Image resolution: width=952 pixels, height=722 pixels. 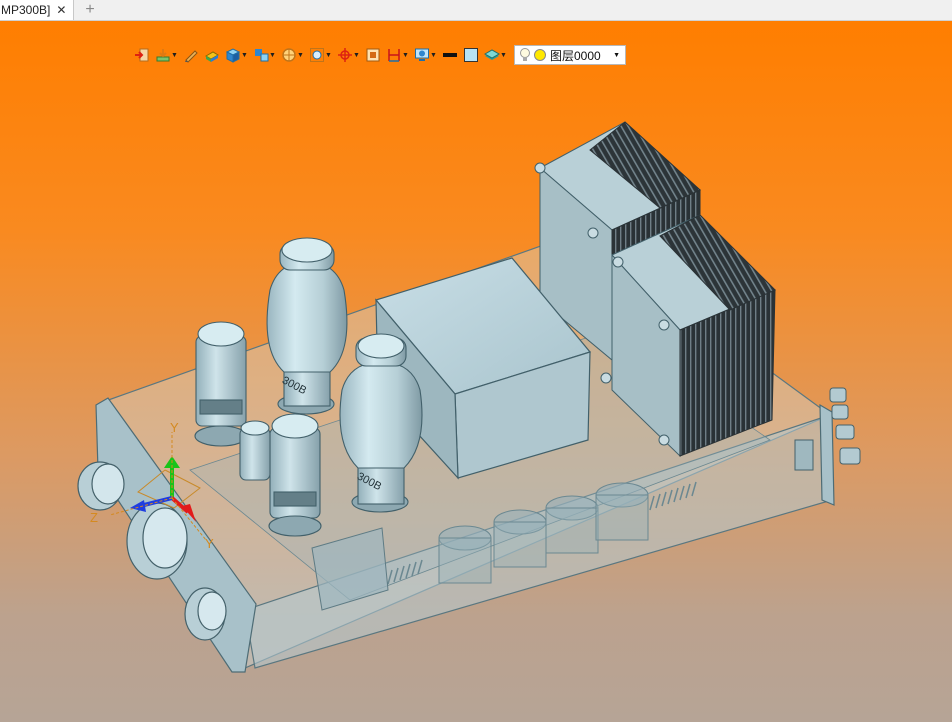 I want to click on import-button, so click(x=142, y=55).